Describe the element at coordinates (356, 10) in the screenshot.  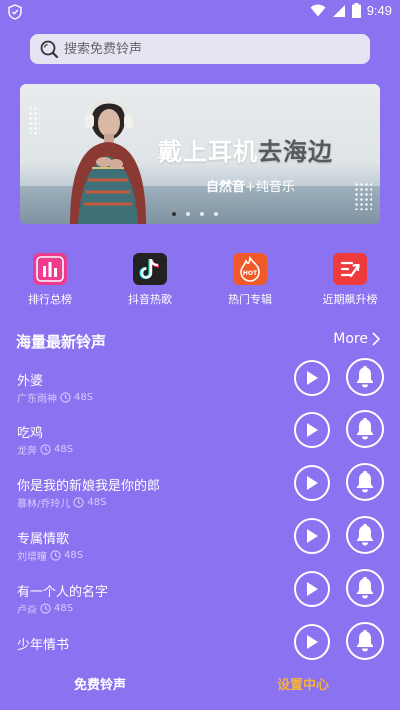
I see `battery-icon` at that location.